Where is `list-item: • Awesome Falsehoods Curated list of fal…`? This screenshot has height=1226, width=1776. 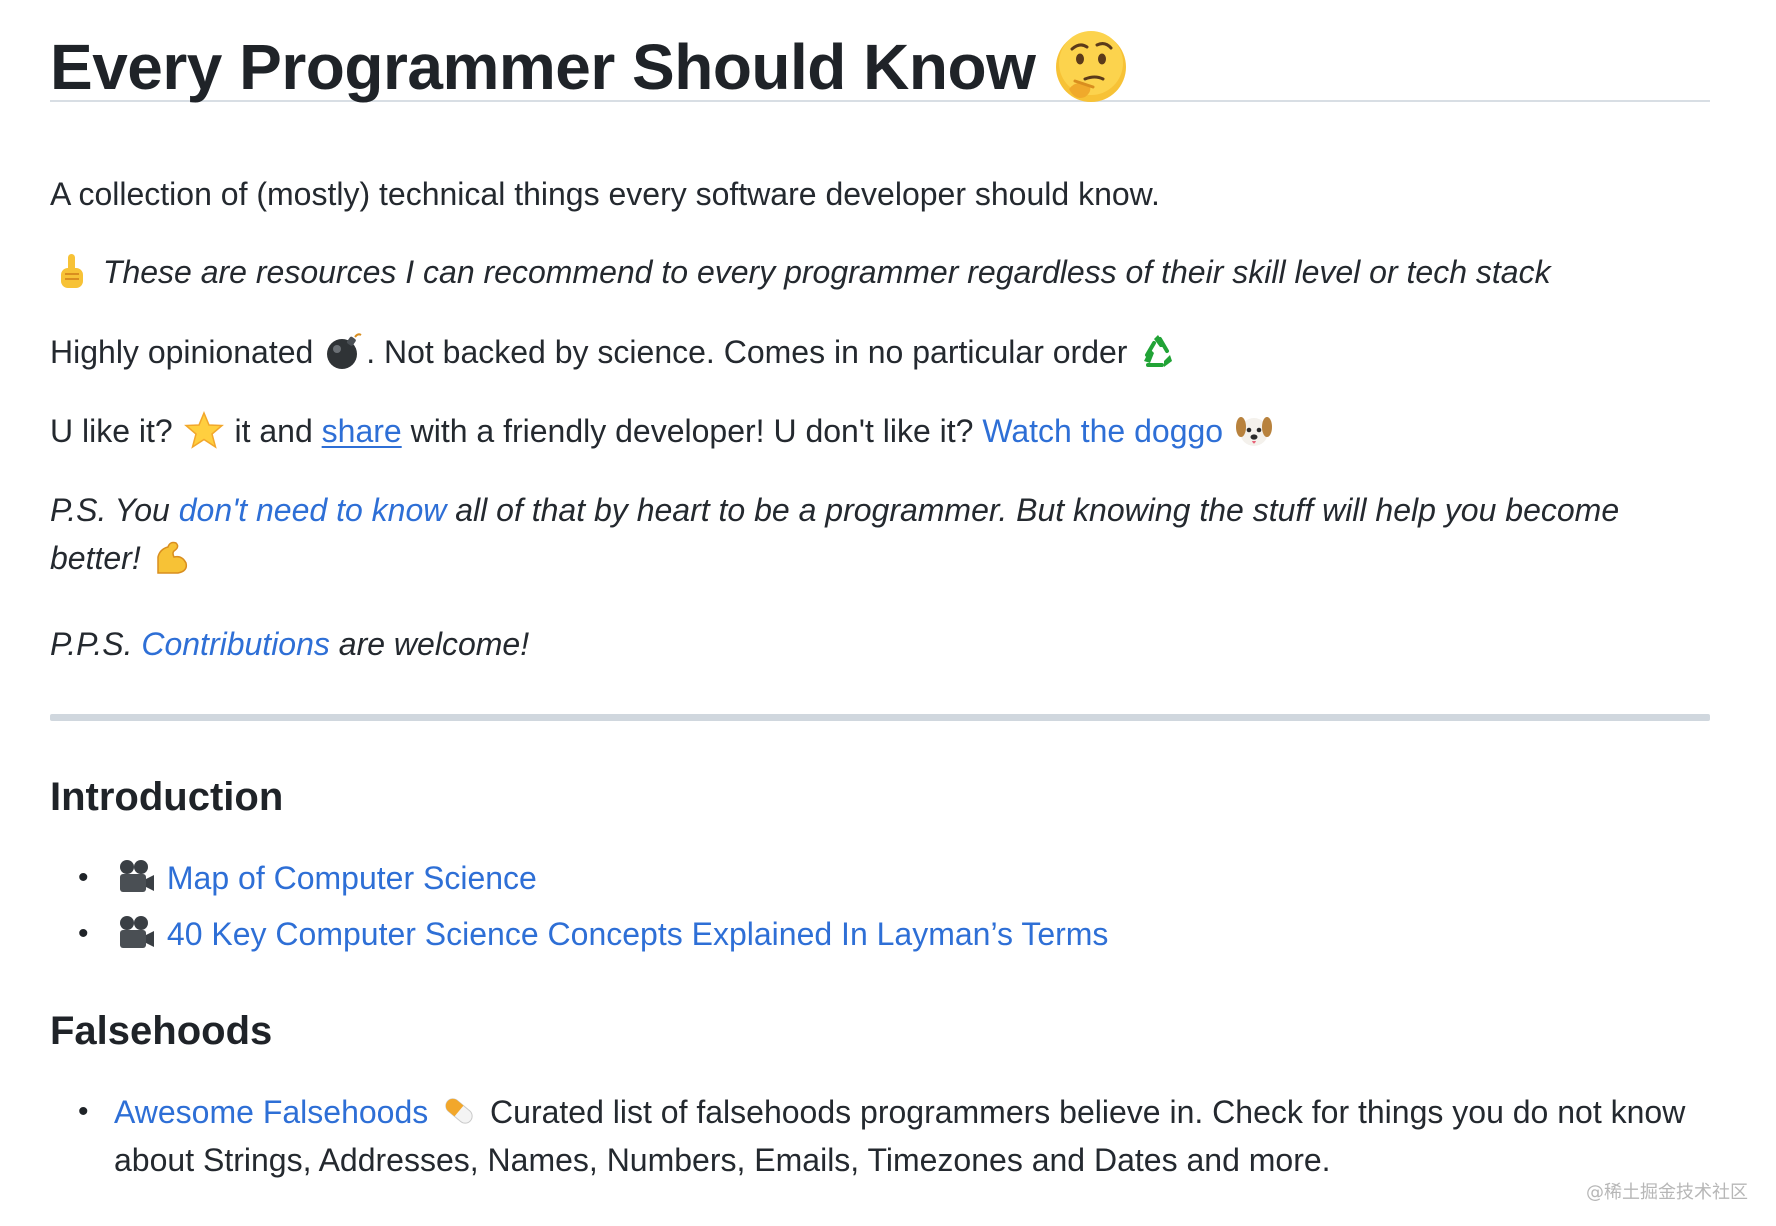 list-item: • Awesome Falsehoods Curated list of fal… is located at coordinates (880, 1136).